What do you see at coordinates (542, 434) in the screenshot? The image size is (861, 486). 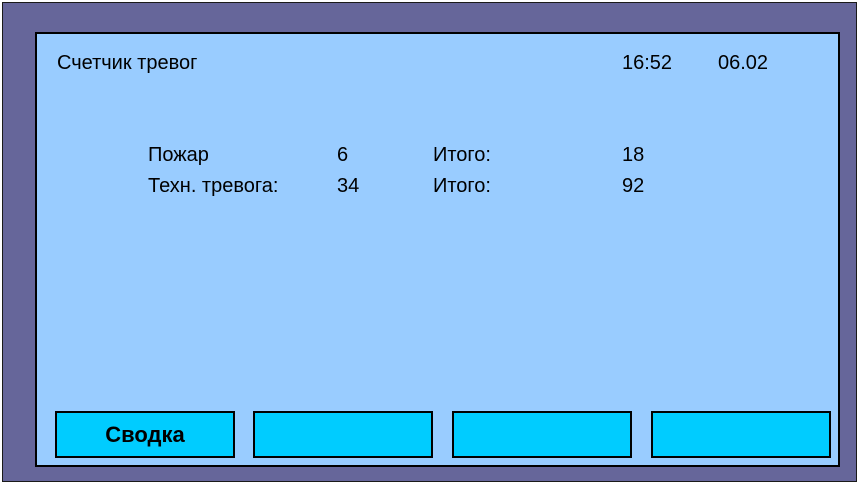 I see `softkey-3-button` at bounding box center [542, 434].